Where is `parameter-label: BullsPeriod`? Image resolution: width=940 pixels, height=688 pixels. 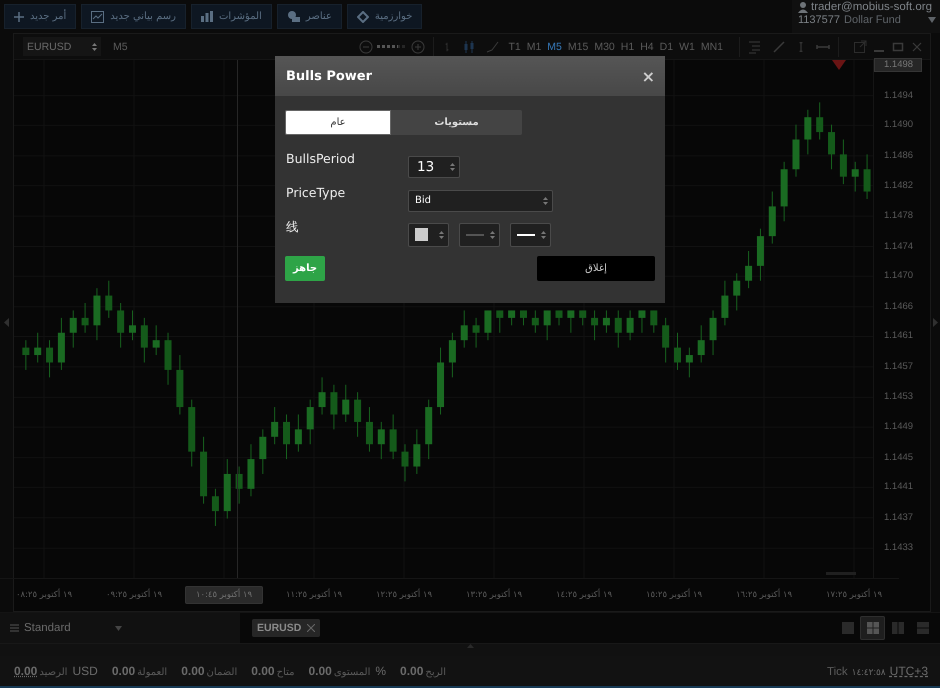 parameter-label: BullsPeriod is located at coordinates (320, 158).